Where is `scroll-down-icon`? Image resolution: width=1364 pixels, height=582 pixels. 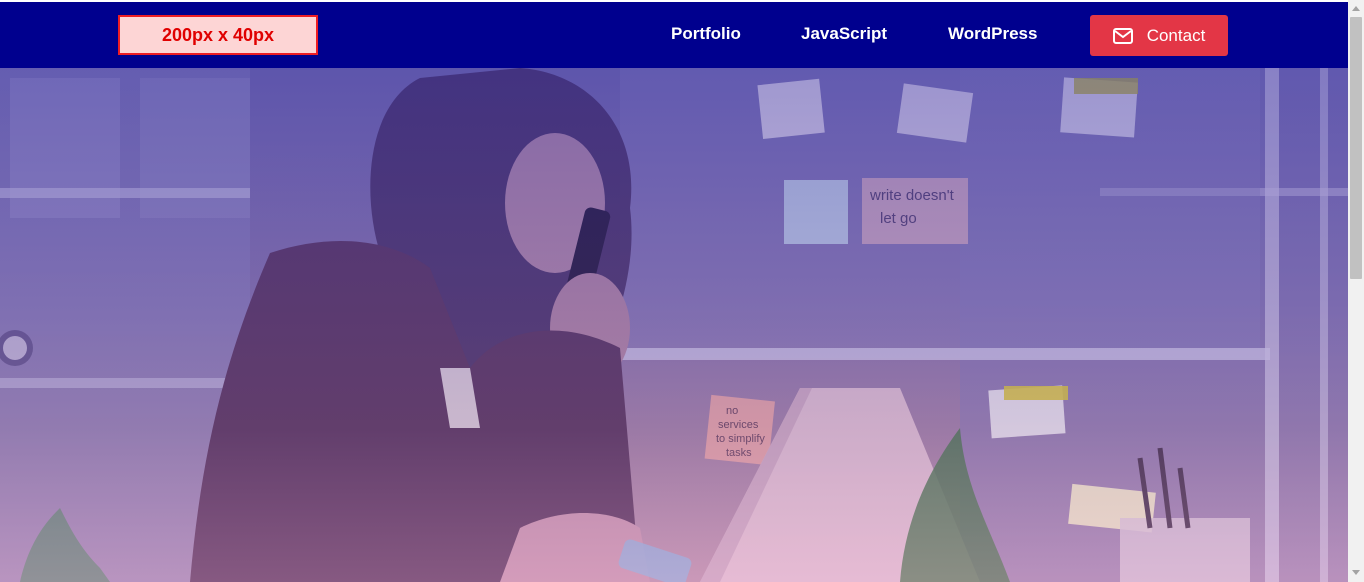 scroll-down-icon is located at coordinates (1356, 572).